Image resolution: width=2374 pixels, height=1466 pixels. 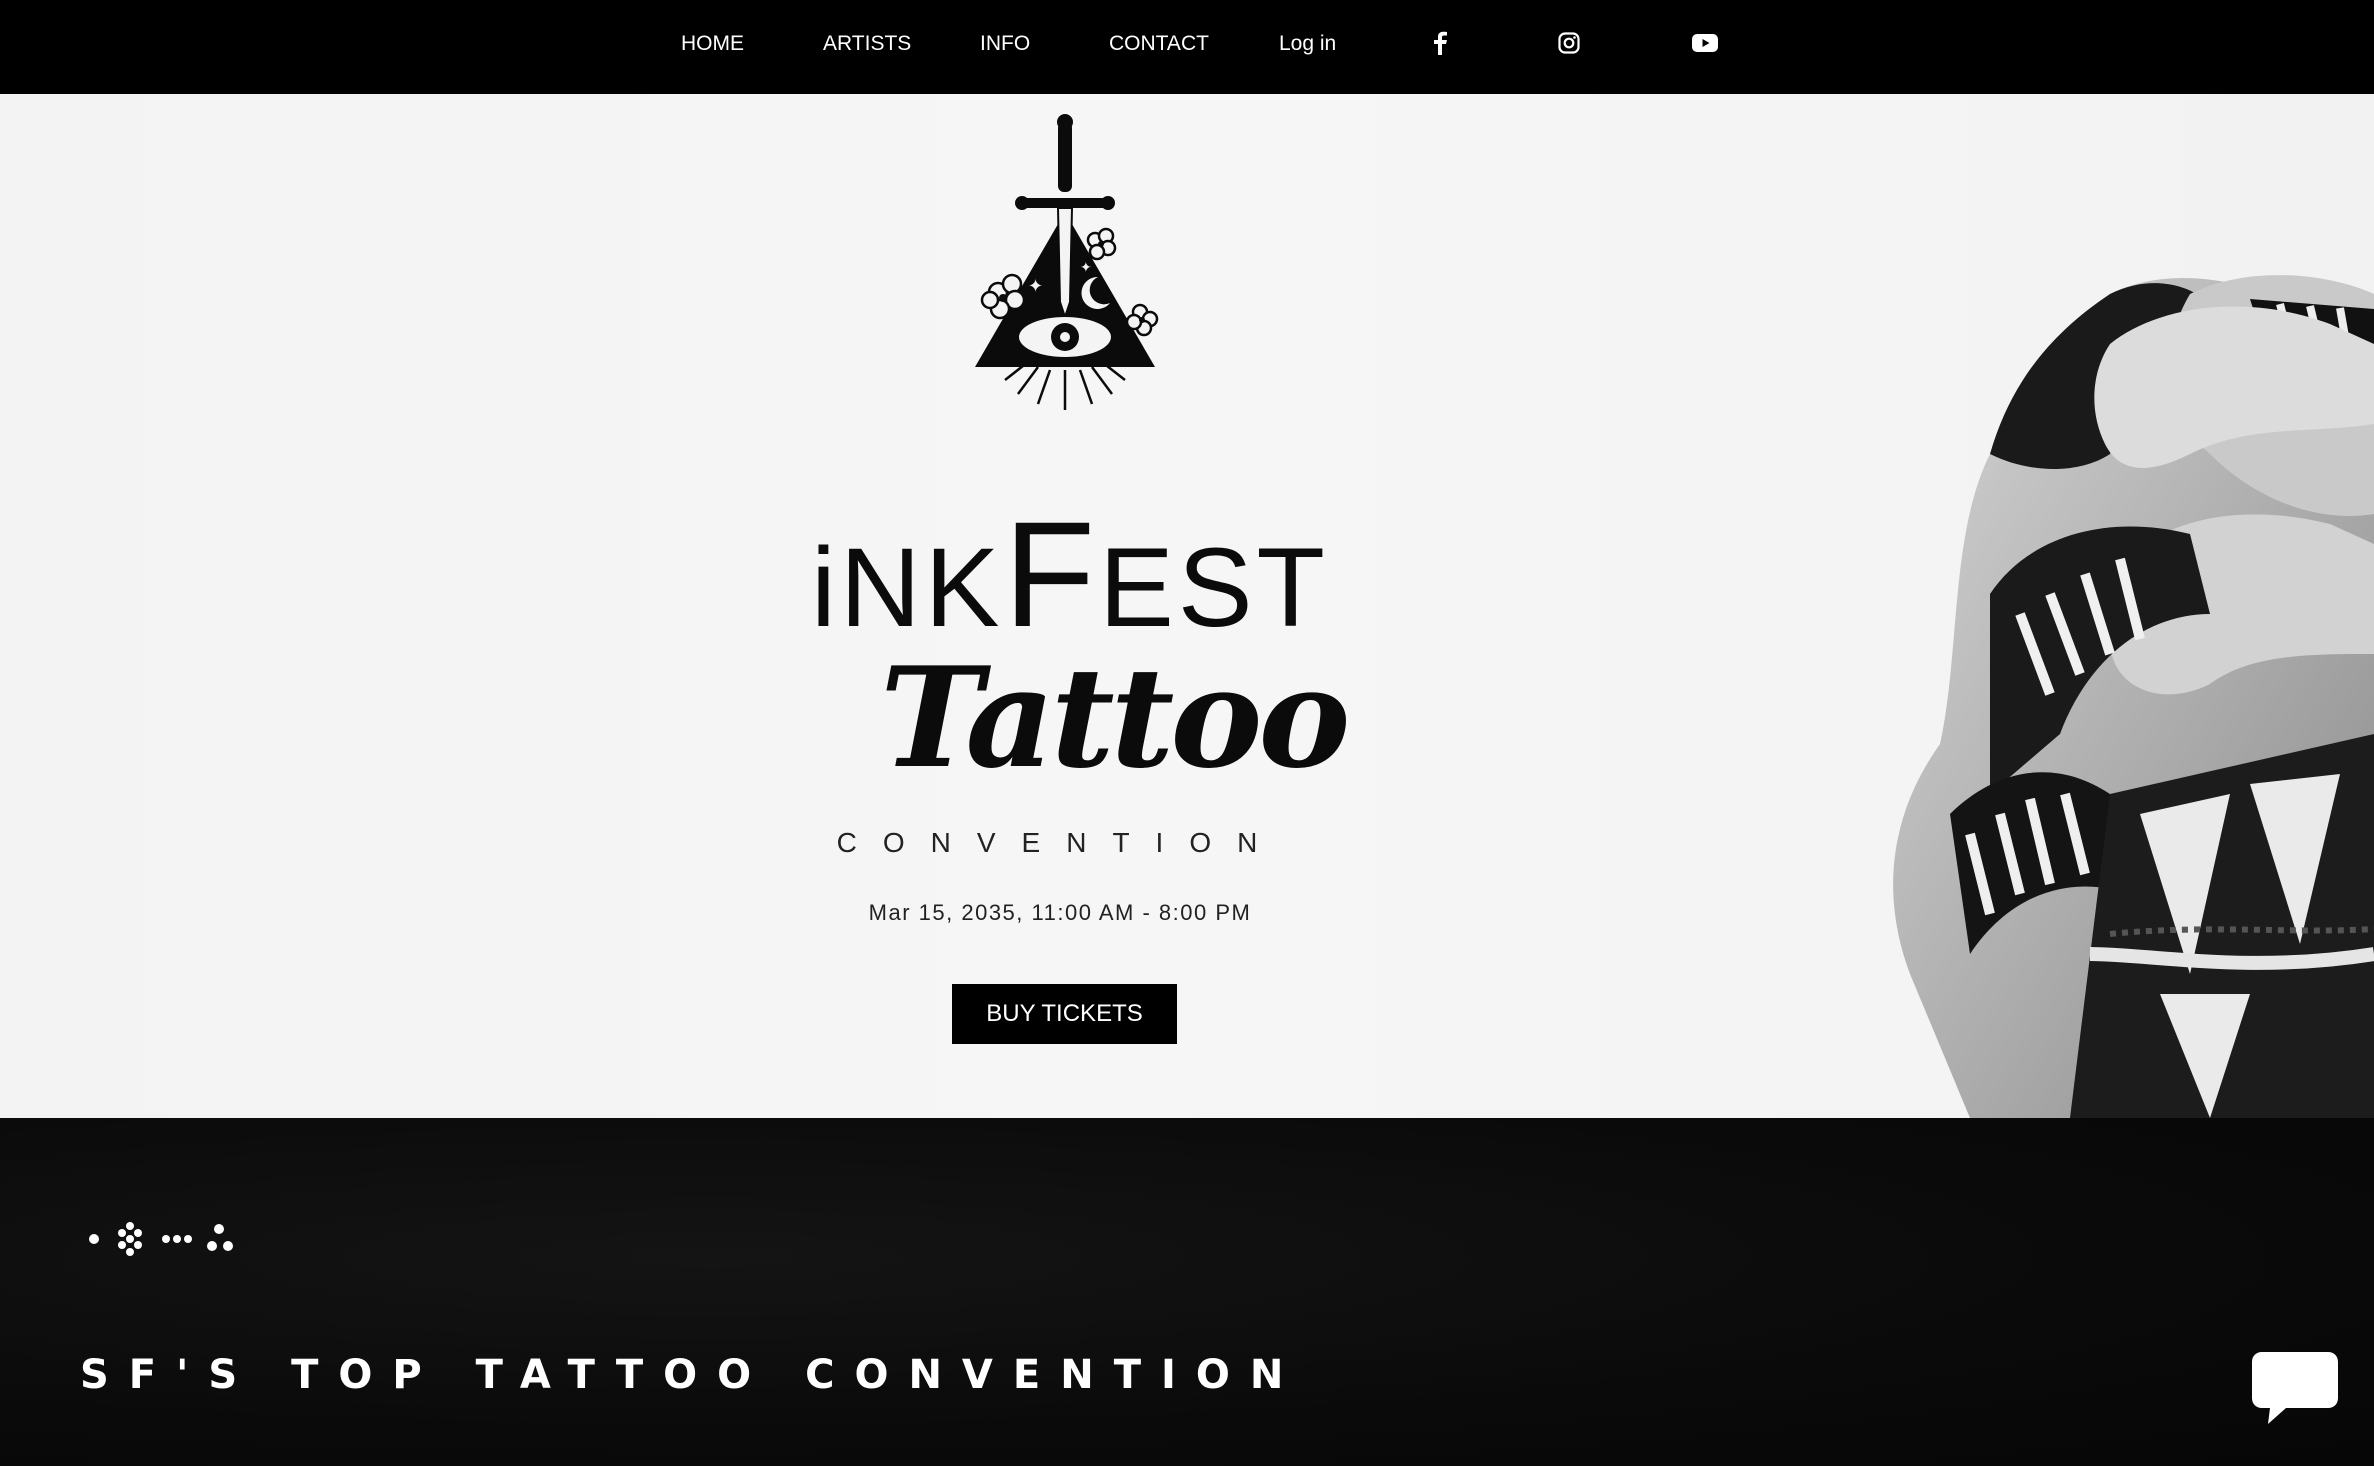 I want to click on tattooed-model-image, so click(x=2133, y=696).